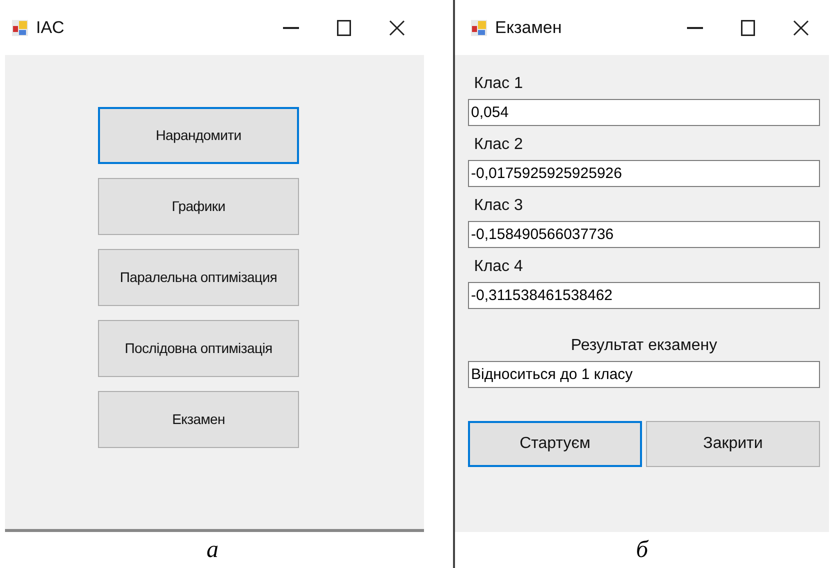  What do you see at coordinates (644, 374) in the screenshot?
I see `text-field: Відноситься до 1 класу` at bounding box center [644, 374].